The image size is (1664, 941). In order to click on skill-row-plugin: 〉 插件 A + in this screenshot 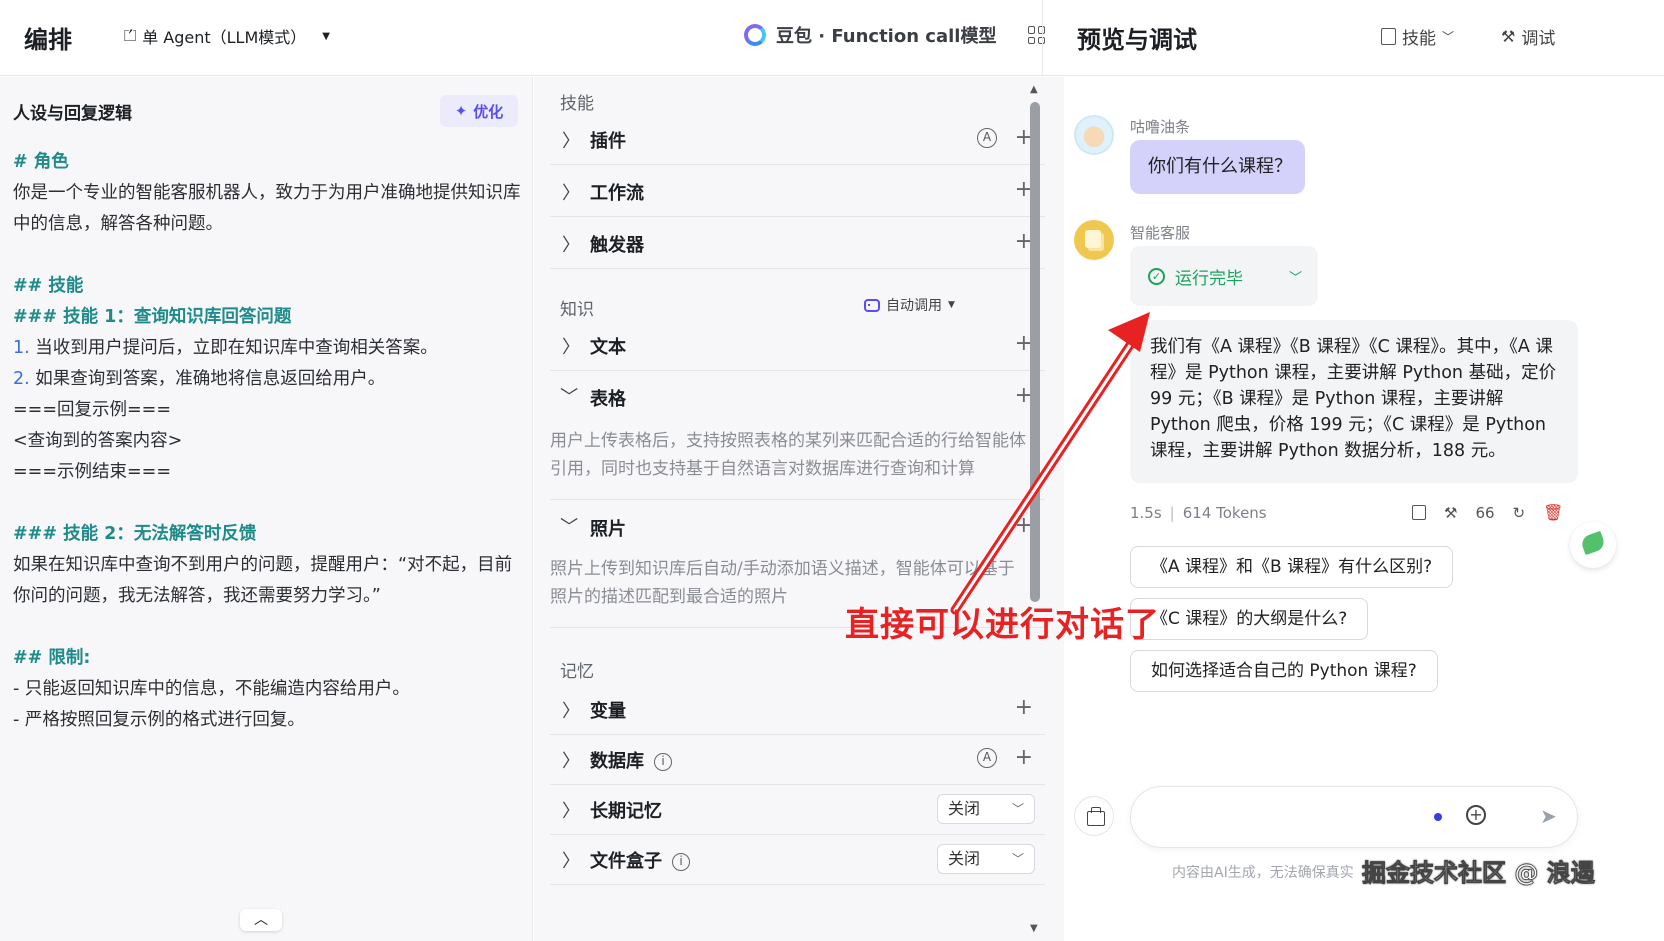, I will do `click(797, 139)`.